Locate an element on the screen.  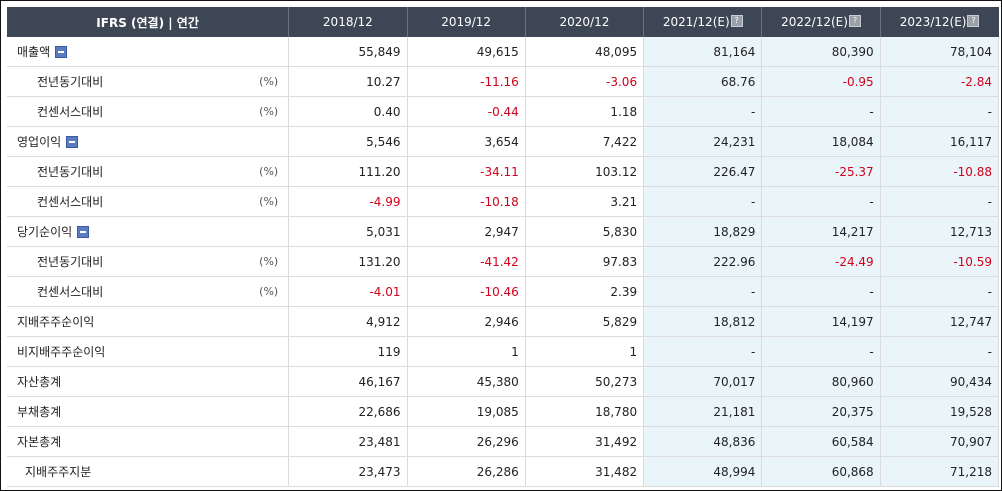
value-cell: -10.46 is located at coordinates (466, 291).